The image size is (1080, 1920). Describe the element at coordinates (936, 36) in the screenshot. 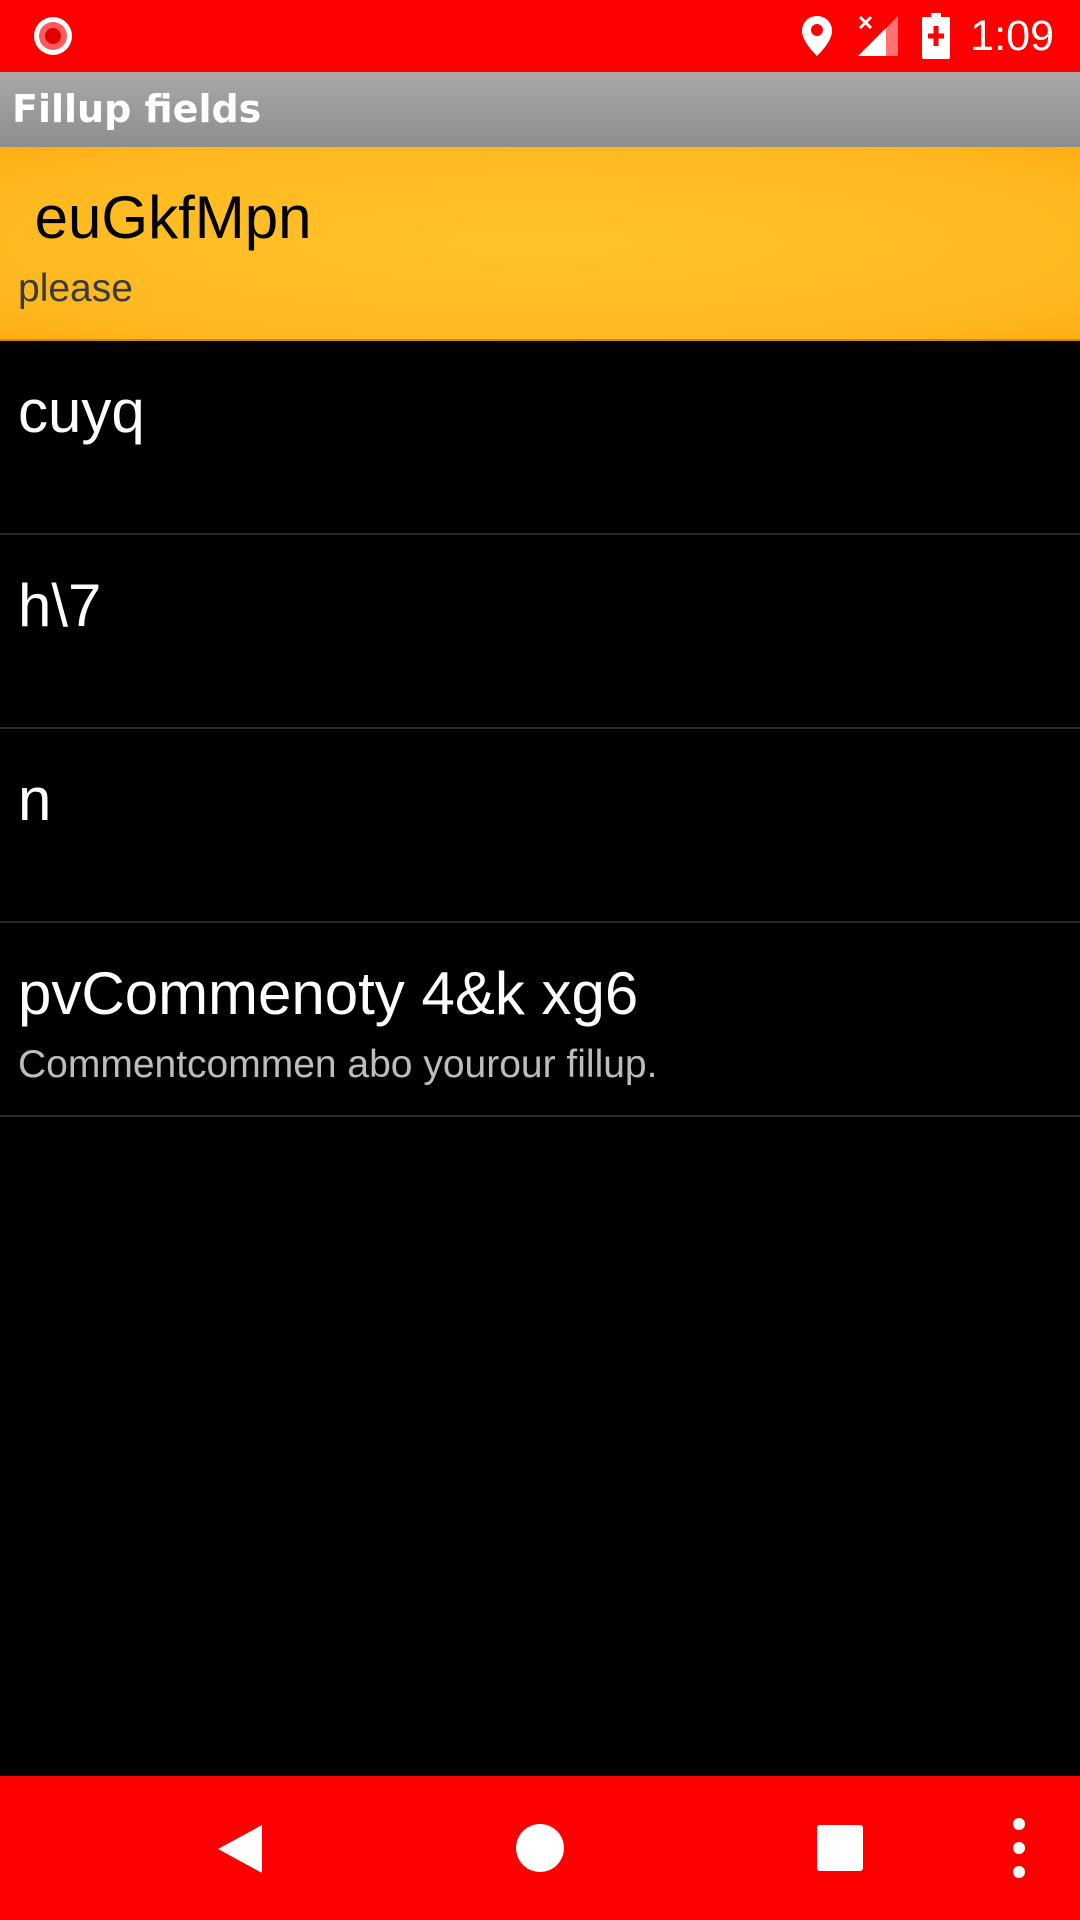

I see `battery-charging-icon` at that location.